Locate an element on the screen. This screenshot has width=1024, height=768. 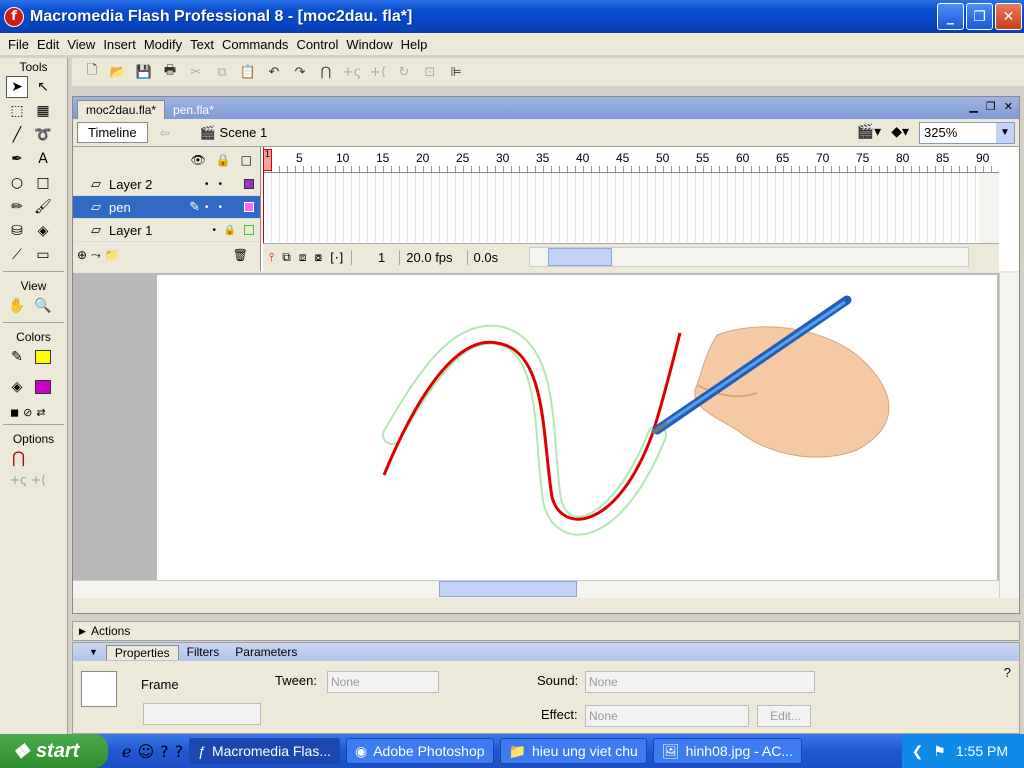
tab-filters: Filters is located at coordinates (203, 652).